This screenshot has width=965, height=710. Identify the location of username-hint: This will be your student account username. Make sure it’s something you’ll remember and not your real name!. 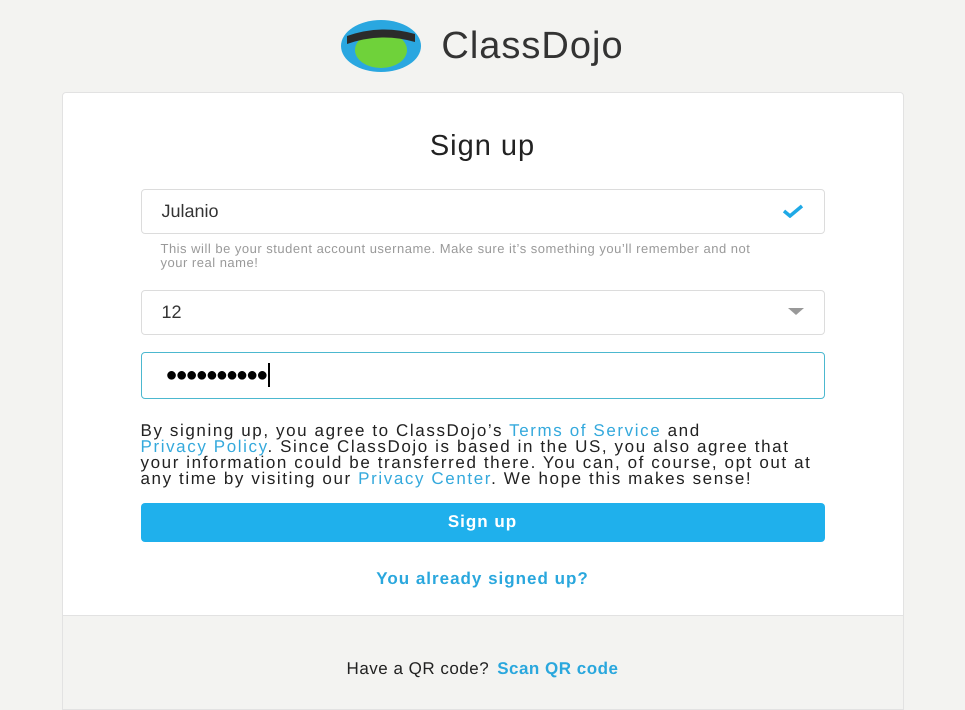
(456, 256).